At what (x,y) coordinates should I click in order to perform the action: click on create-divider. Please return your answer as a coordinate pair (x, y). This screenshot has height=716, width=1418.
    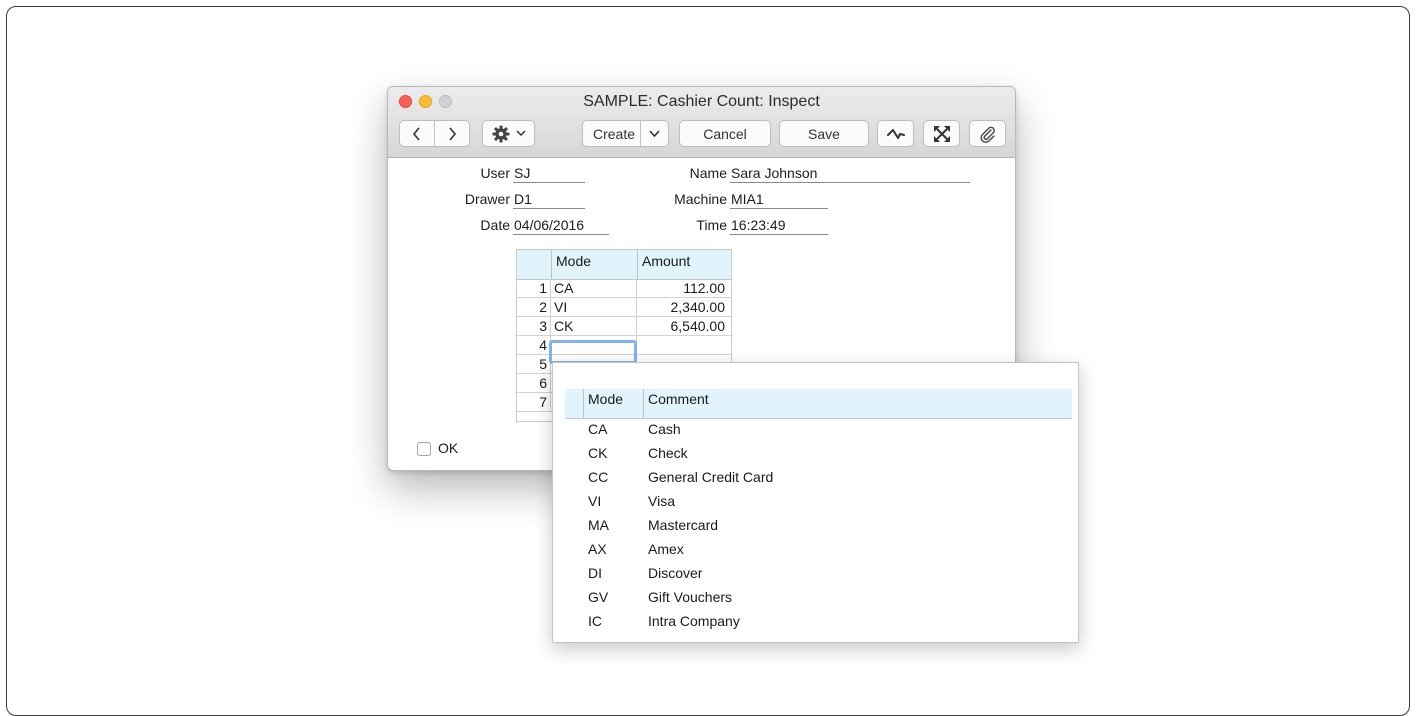
    Looking at the image, I should click on (640, 133).